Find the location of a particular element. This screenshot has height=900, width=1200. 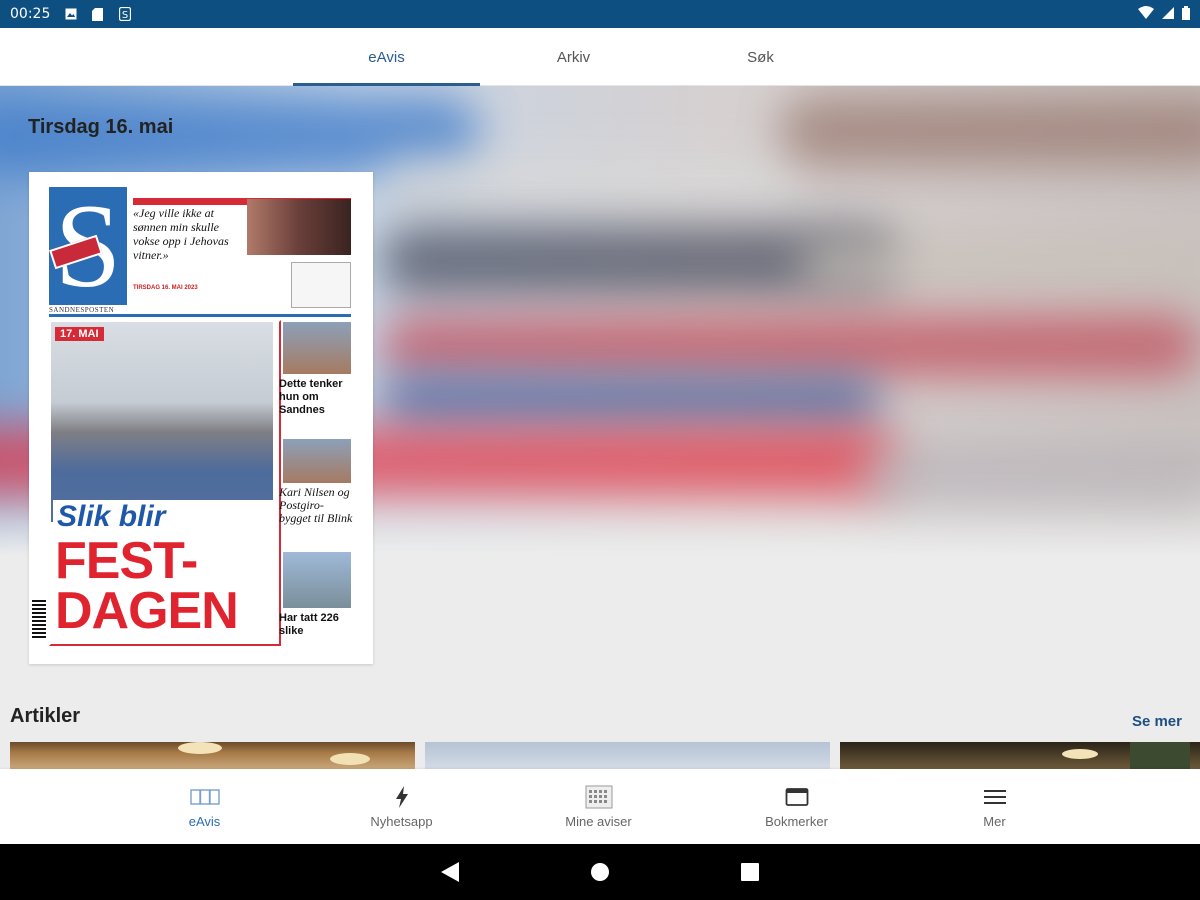

nav-eavis-label: eAvis is located at coordinates (204, 821).